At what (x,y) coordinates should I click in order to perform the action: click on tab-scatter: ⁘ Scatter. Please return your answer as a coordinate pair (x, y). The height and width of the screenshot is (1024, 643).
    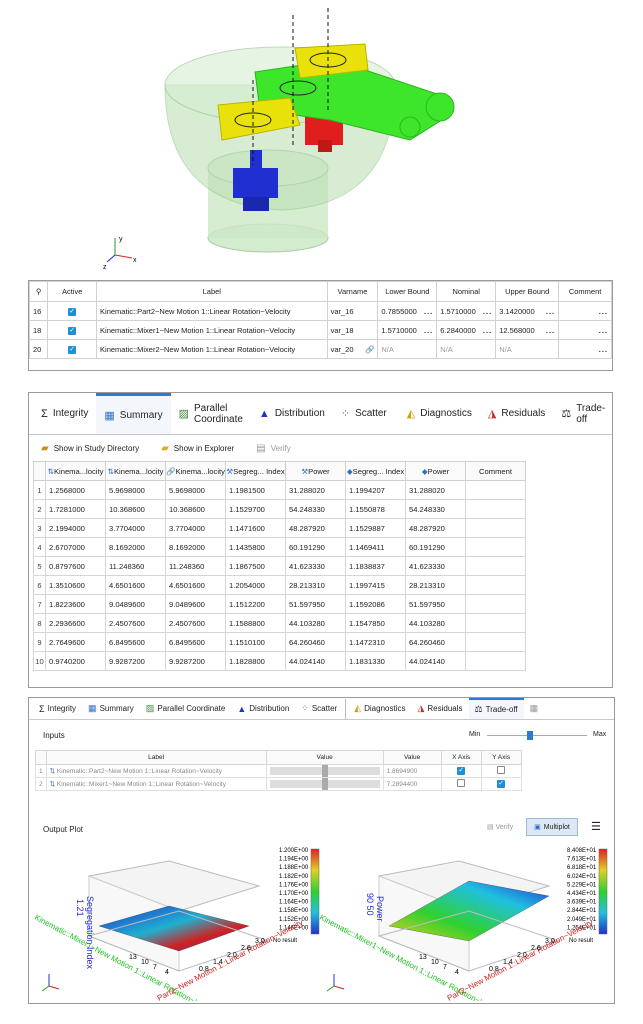
    Looking at the image, I should click on (364, 413).